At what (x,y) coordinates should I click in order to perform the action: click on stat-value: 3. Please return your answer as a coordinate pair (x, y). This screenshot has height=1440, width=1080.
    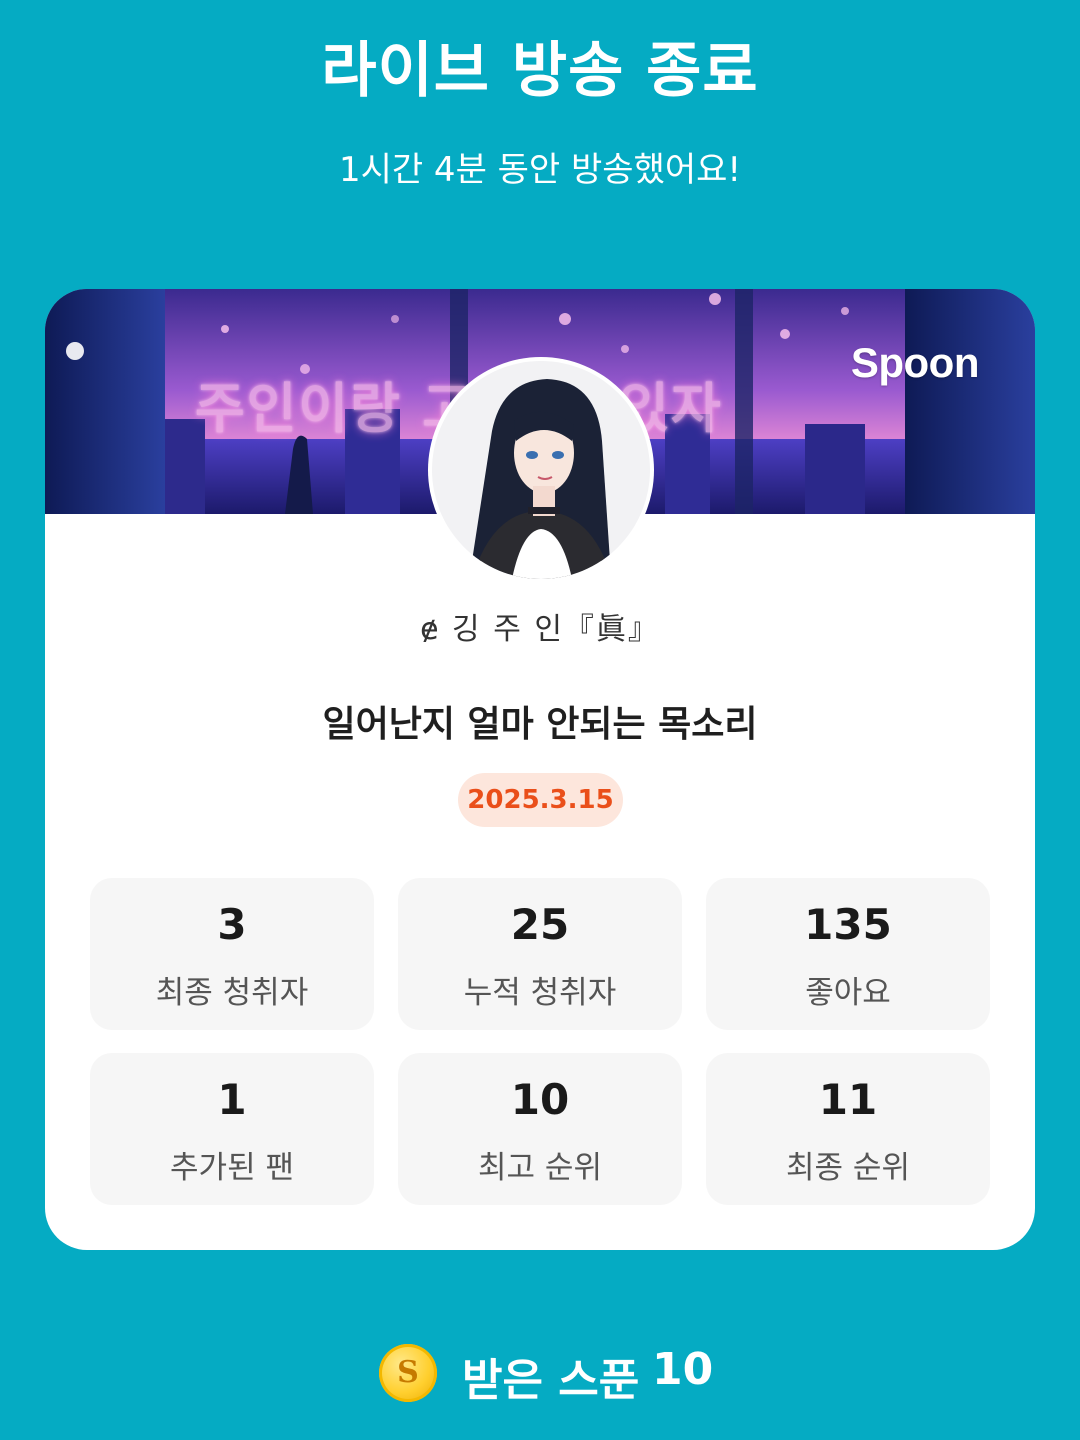
    Looking at the image, I should click on (232, 924).